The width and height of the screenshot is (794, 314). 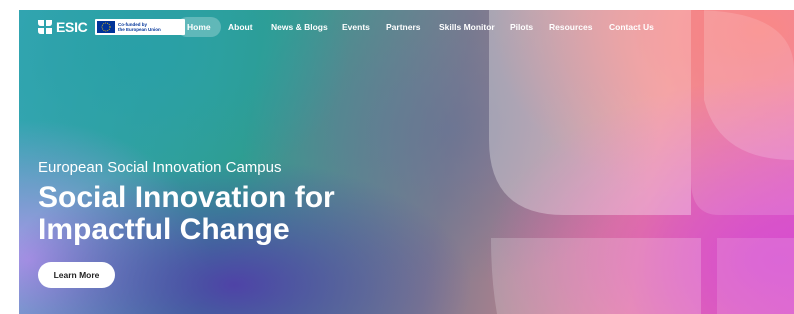 What do you see at coordinates (570, 27) in the screenshot?
I see `nav-resources: Resources` at bounding box center [570, 27].